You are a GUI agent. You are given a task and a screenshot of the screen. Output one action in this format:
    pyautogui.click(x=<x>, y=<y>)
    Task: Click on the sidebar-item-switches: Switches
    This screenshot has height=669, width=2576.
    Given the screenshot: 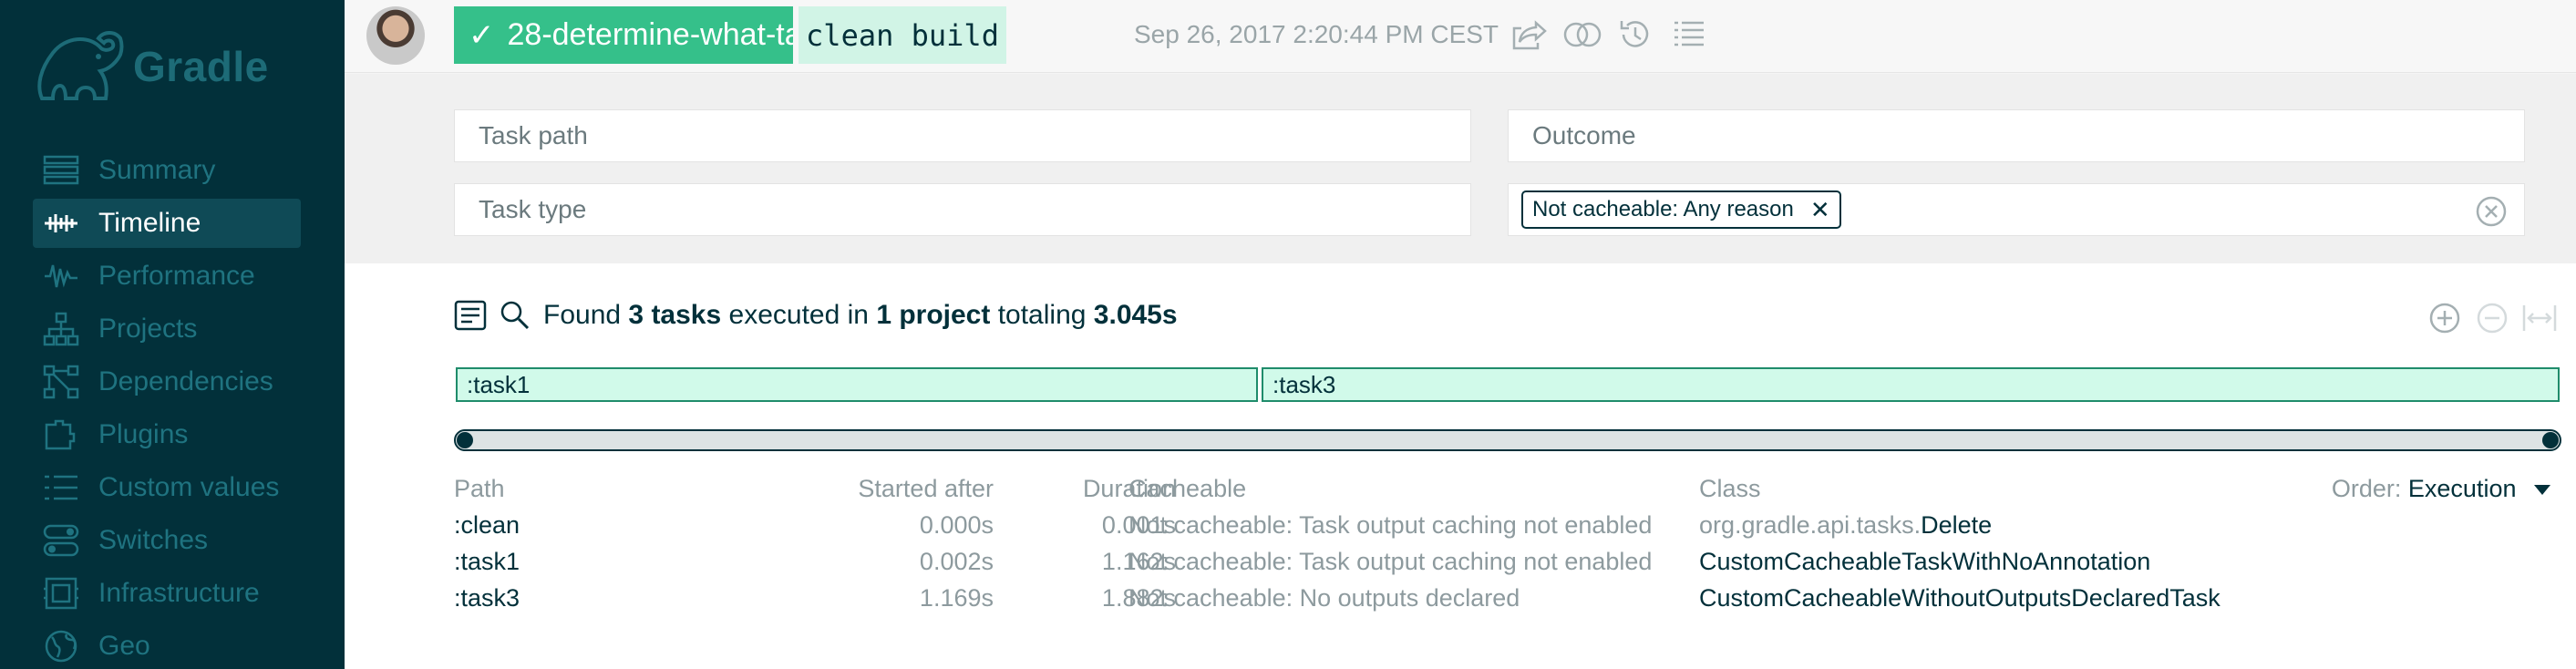 What is the action you would take?
    pyautogui.click(x=167, y=540)
    